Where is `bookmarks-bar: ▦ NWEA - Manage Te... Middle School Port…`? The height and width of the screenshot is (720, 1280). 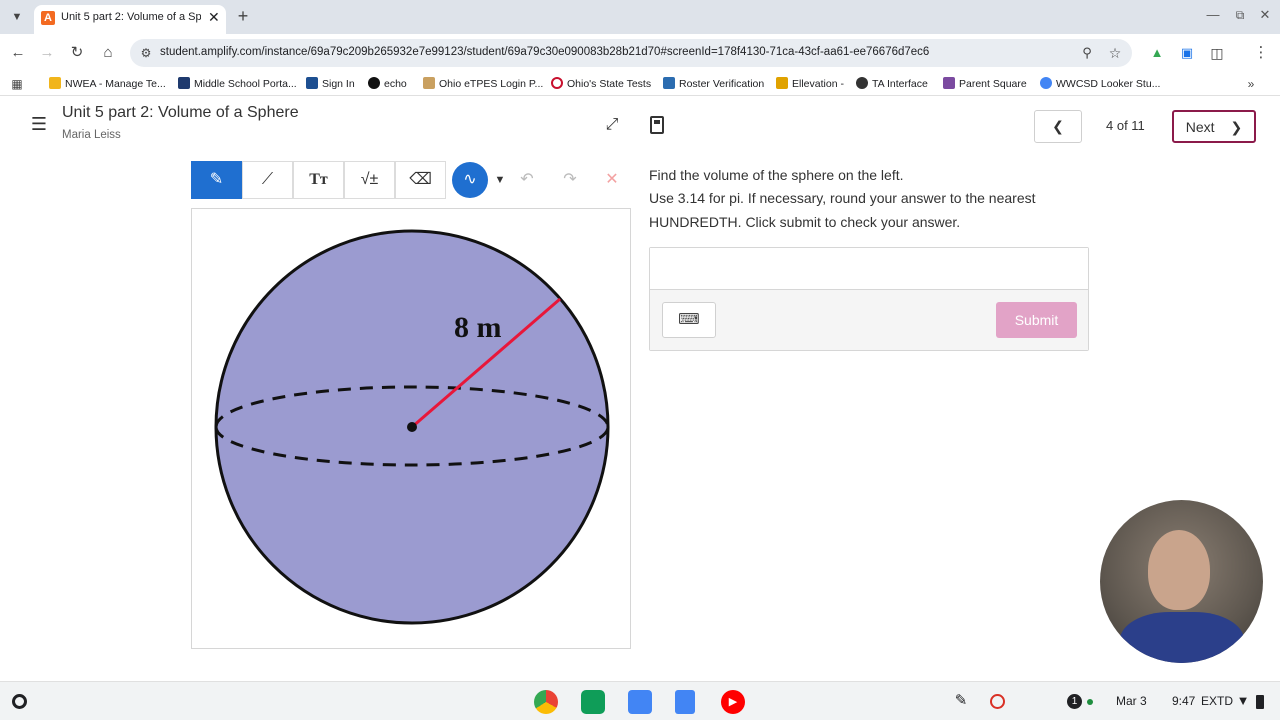
bookmarks-bar: ▦ NWEA - Manage Te... Middle School Port… is located at coordinates (640, 84).